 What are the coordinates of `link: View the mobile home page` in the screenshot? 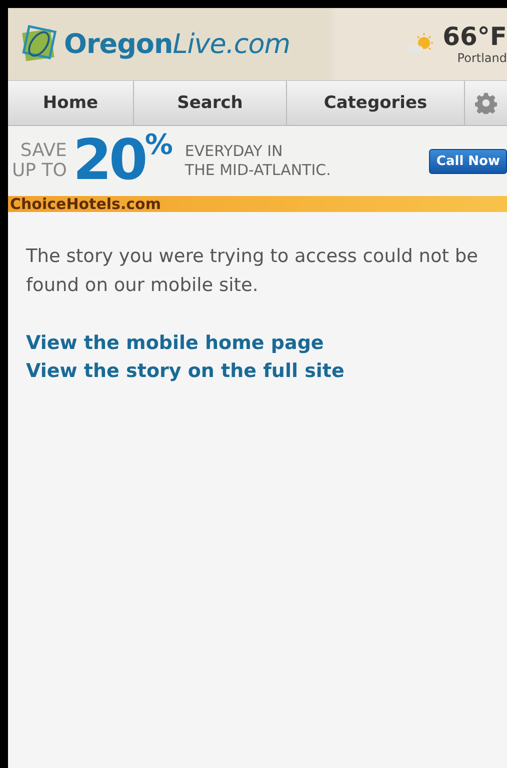 It's located at (175, 343).